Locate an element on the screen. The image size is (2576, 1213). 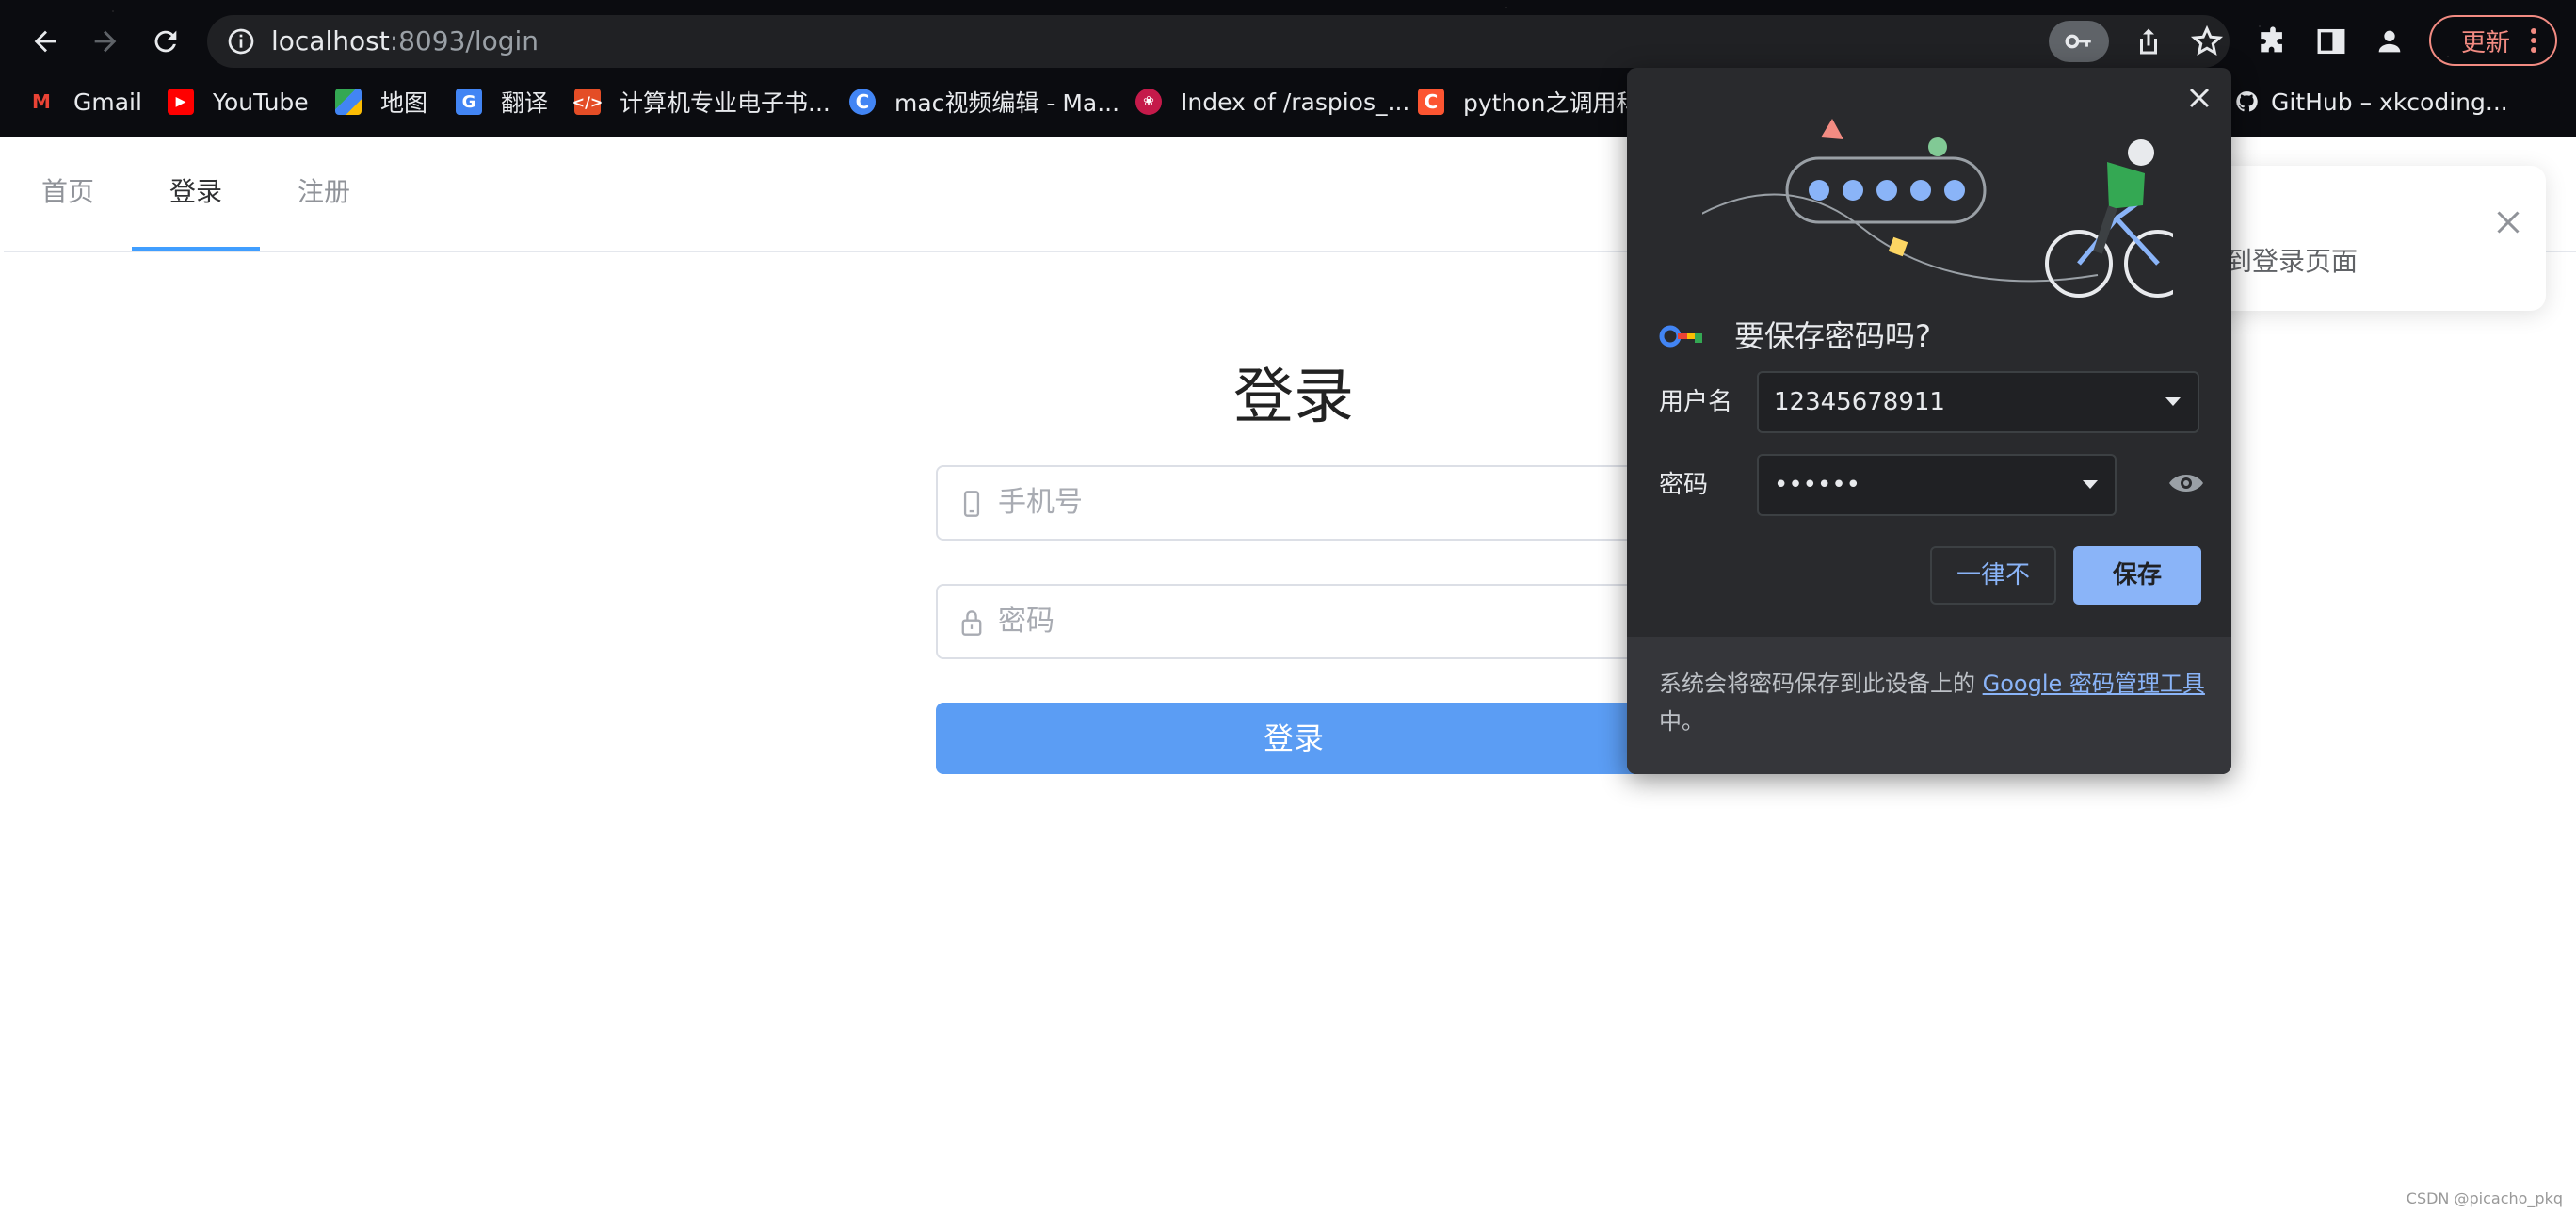
youtube-icon: ▶ is located at coordinates (181, 102).